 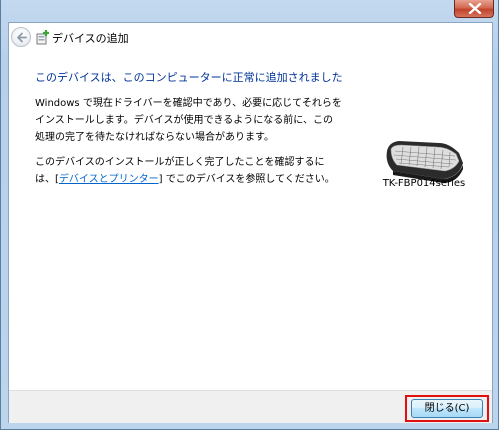 What do you see at coordinates (109, 179) in the screenshot?
I see `devices-and-printers-link: デバイスとプリンター` at bounding box center [109, 179].